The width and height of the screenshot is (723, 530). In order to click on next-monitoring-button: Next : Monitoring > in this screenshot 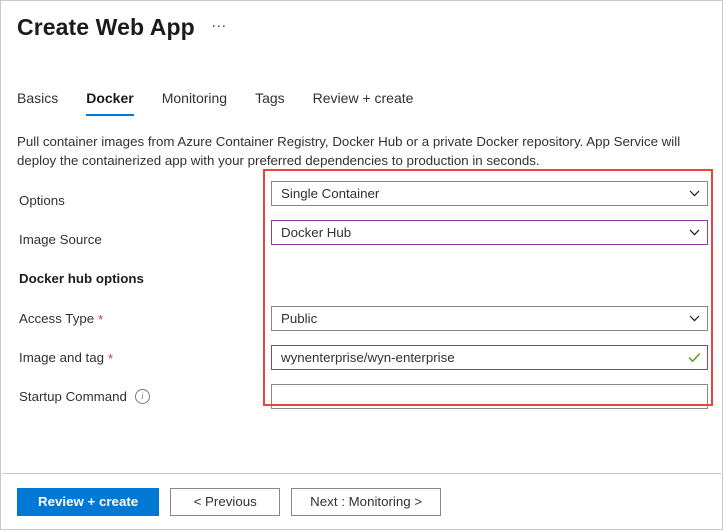, I will do `click(366, 501)`.